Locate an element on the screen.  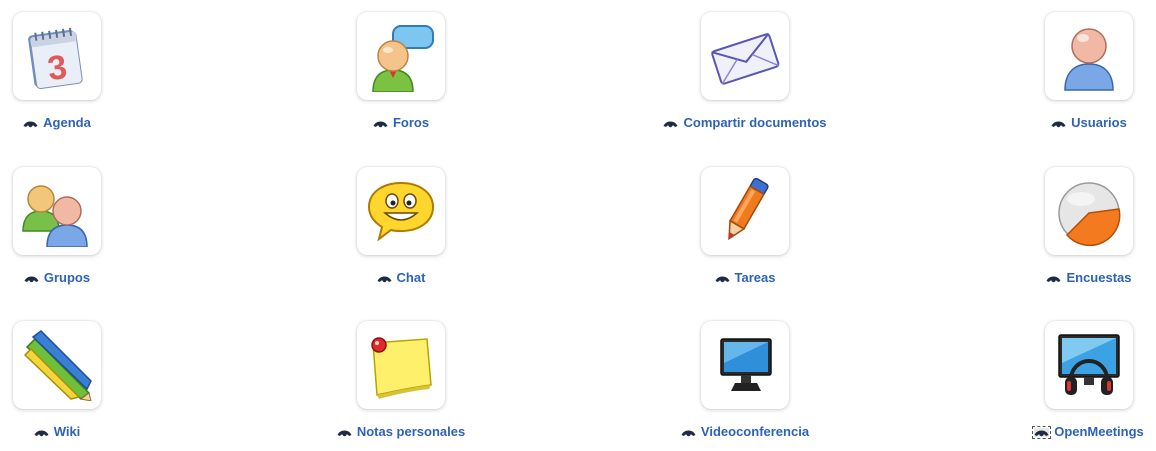
tool-tareas-label-row: Tareas is located at coordinates (745, 277).